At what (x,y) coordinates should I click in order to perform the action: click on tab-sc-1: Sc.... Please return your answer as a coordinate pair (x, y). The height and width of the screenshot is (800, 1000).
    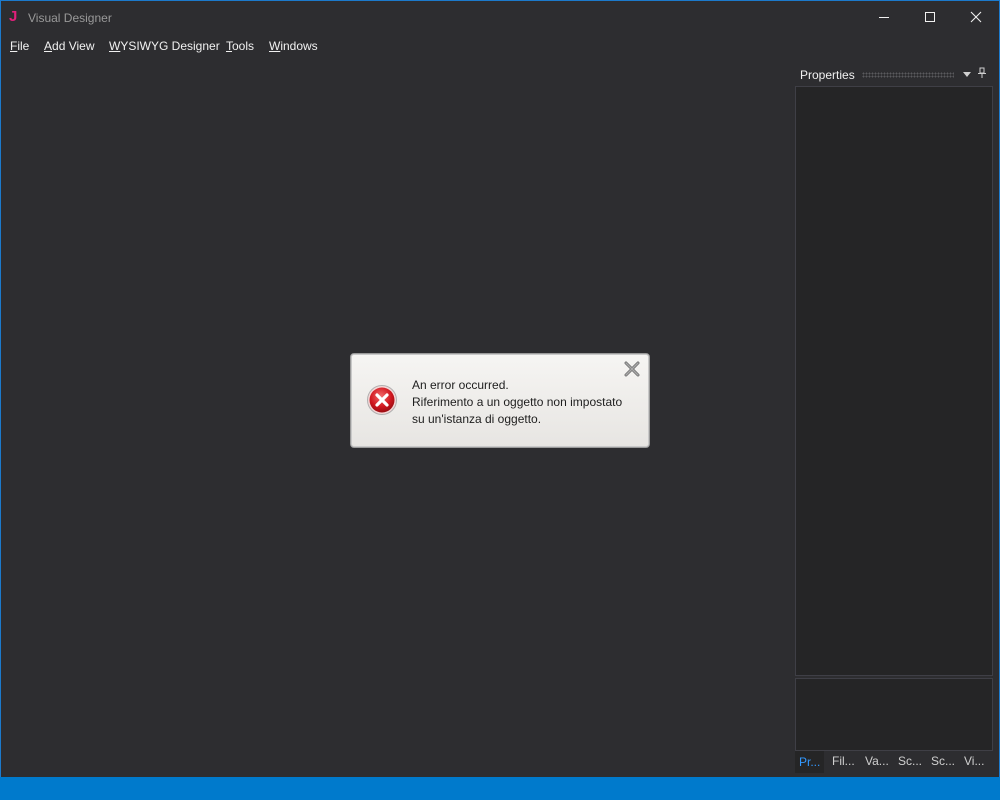
    Looking at the image, I should click on (910, 761).